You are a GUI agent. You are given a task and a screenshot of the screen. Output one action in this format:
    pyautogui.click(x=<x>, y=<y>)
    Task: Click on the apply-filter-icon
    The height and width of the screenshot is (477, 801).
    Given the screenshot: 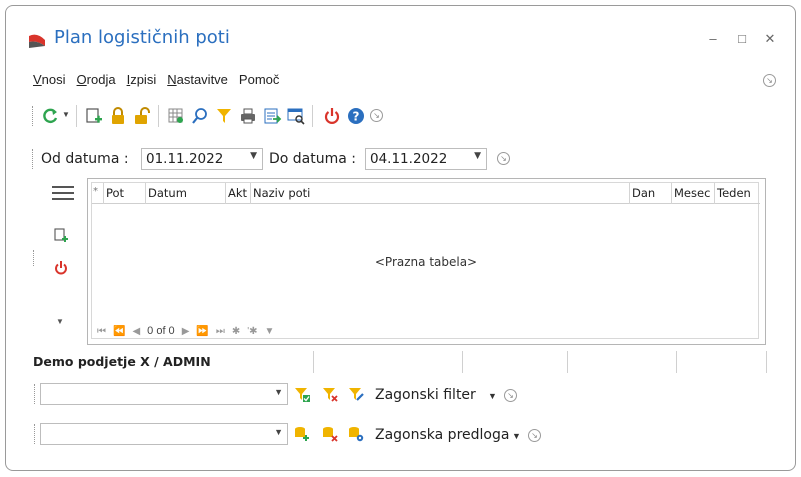 What is the action you would take?
    pyautogui.click(x=302, y=394)
    